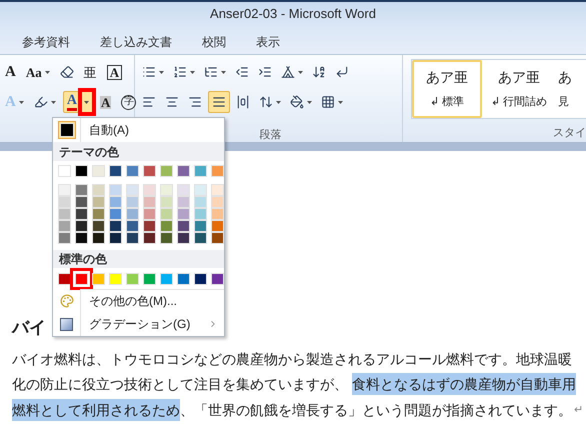  Describe the element at coordinates (519, 89) in the screenshot. I see `style-gallery-item: あア亜 ↲ 行間詰め` at that location.